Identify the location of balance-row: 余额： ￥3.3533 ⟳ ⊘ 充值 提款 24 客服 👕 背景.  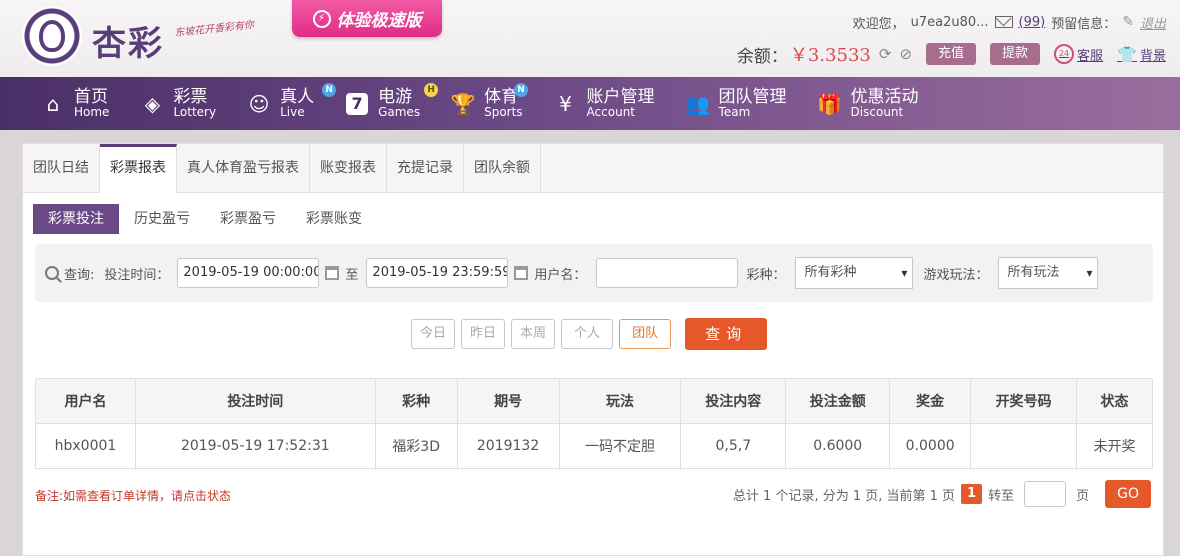
(951, 54).